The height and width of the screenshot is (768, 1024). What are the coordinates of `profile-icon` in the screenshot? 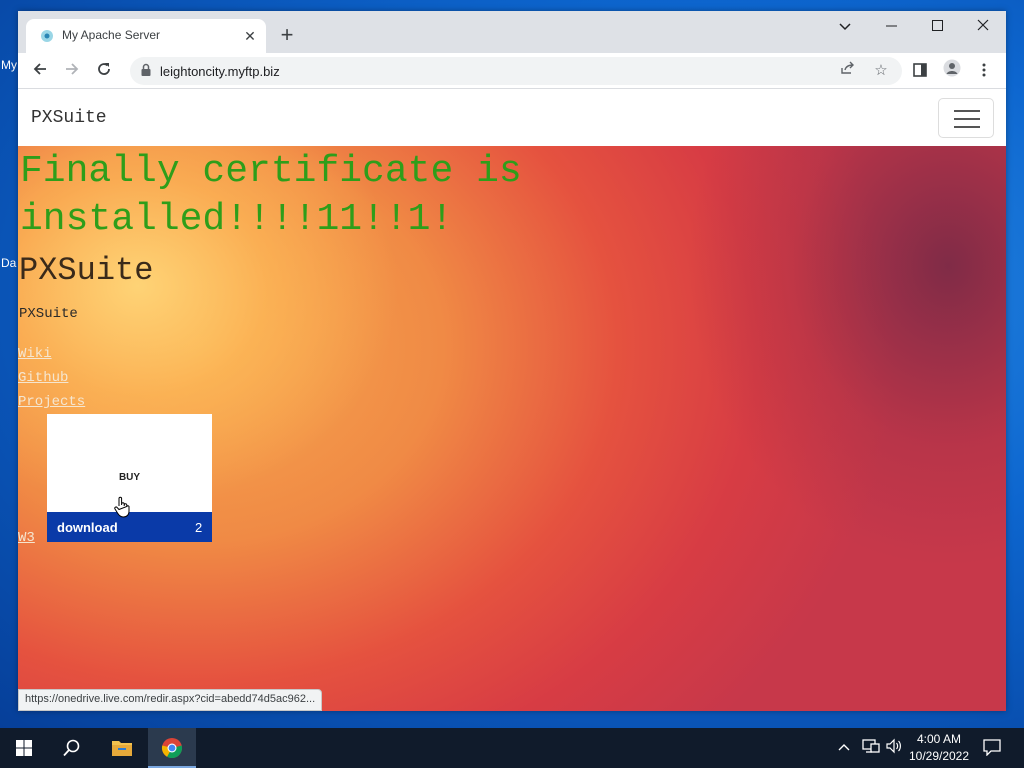 It's located at (952, 68).